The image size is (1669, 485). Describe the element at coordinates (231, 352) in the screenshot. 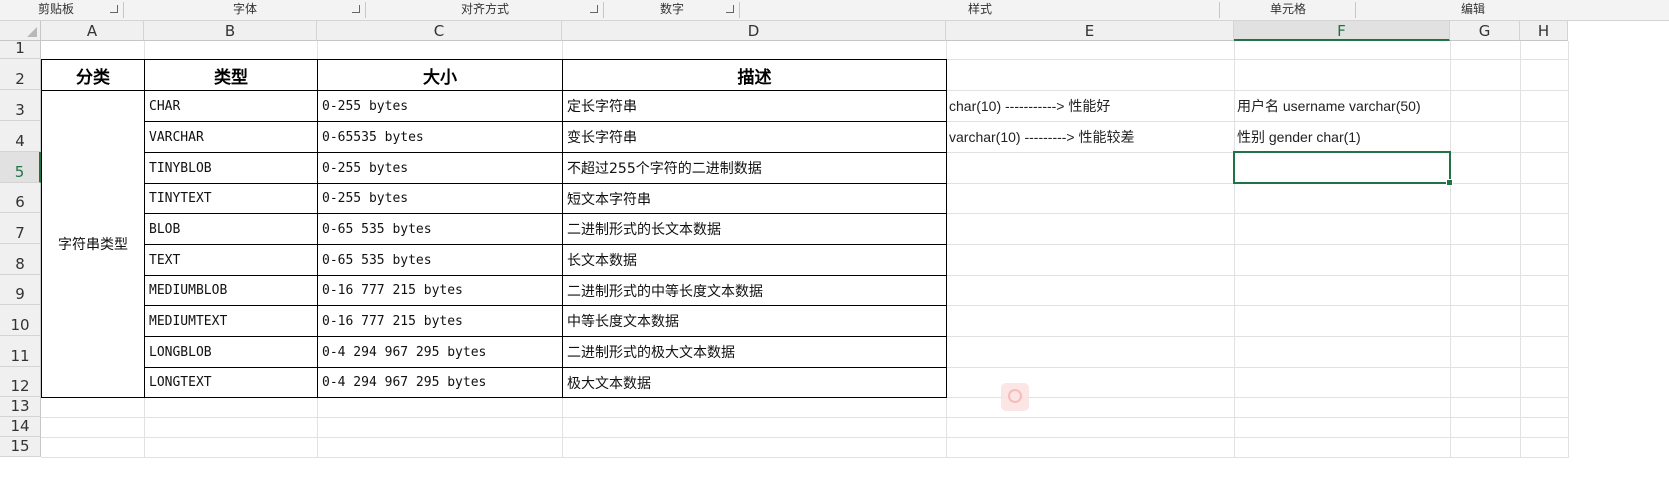

I see `type-cell: LONGBLOB` at that location.